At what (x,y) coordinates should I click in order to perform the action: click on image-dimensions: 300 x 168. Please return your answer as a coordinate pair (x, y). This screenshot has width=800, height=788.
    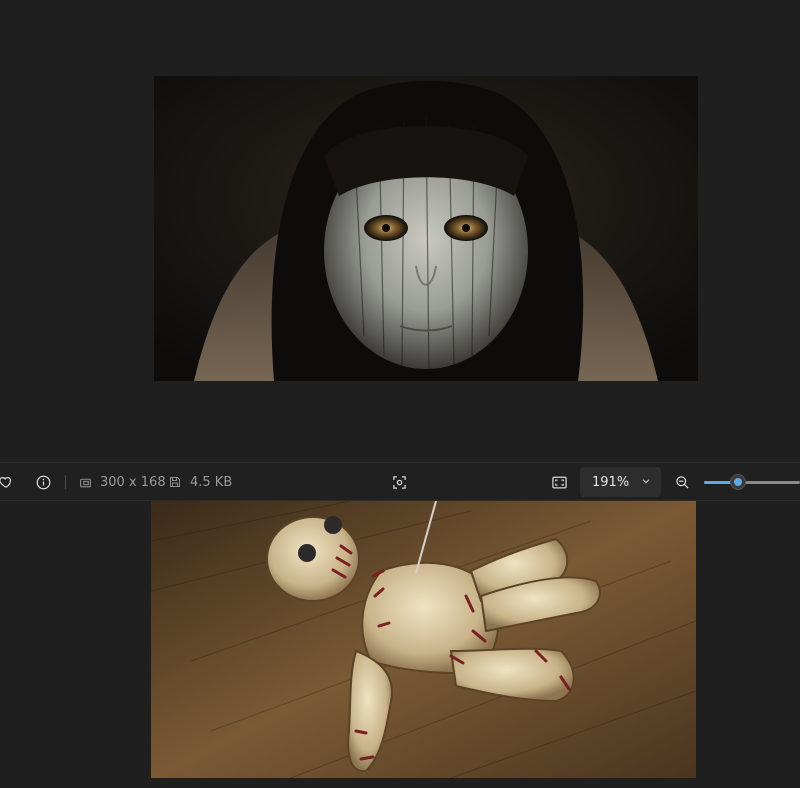
    Looking at the image, I should click on (133, 482).